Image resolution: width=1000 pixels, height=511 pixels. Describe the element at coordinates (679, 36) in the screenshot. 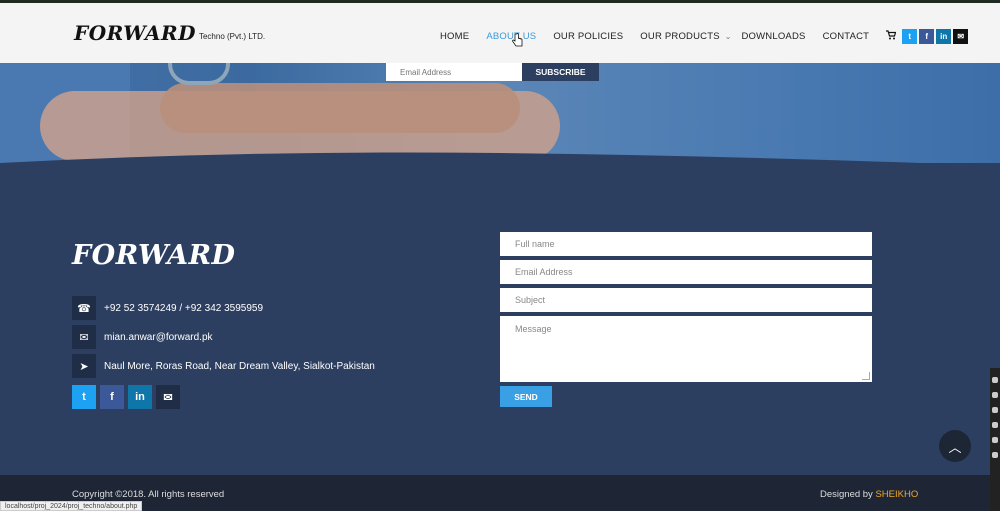

I see `nav-our-products: OUR PRODUCTS` at that location.